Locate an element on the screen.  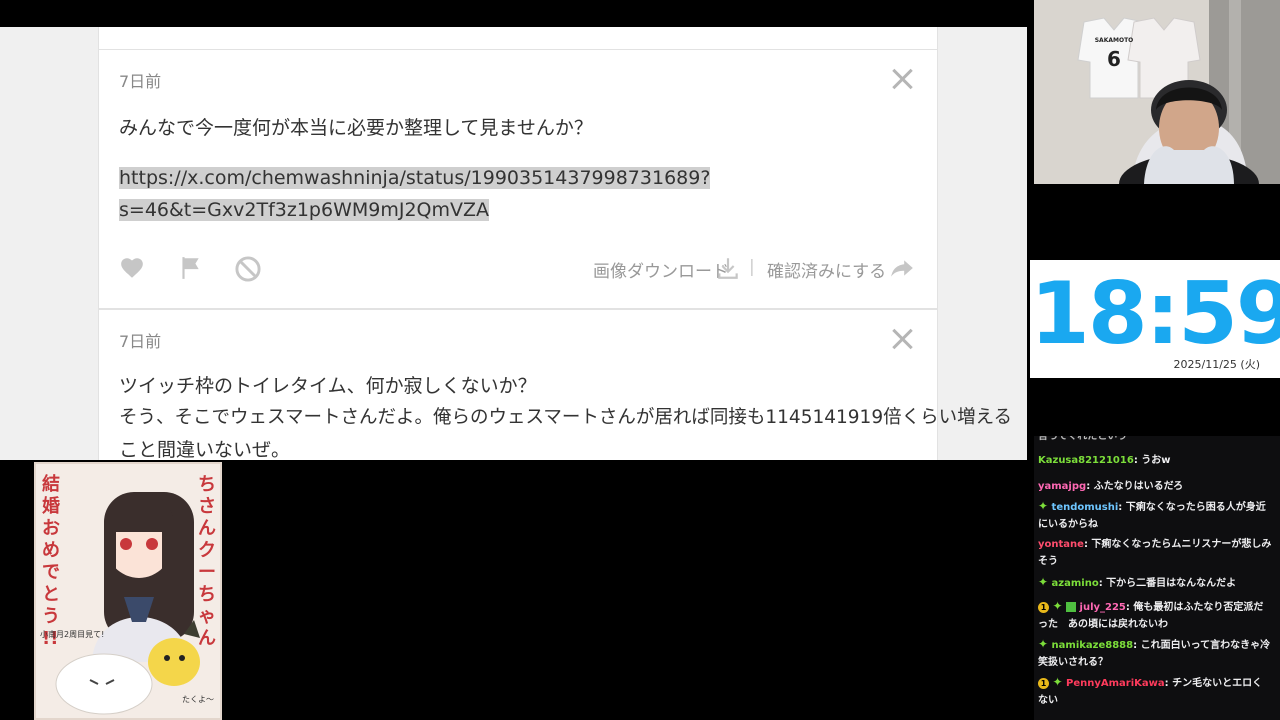
chat-message: ✦ tendomushi: 下痢なくなったら困る人が身近にいるからね is located at coordinates (1155, 515).